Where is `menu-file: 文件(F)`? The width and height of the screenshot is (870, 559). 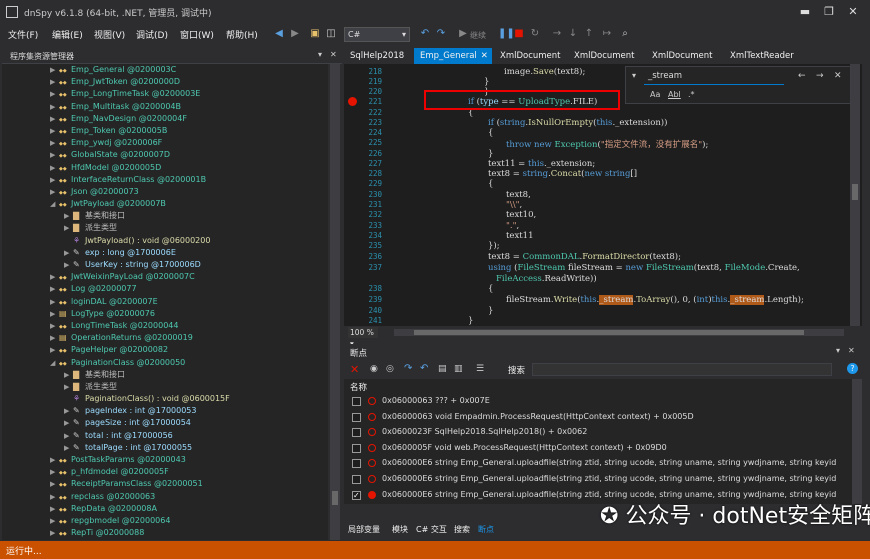
menu-file: 文件(F) is located at coordinates (23, 34).